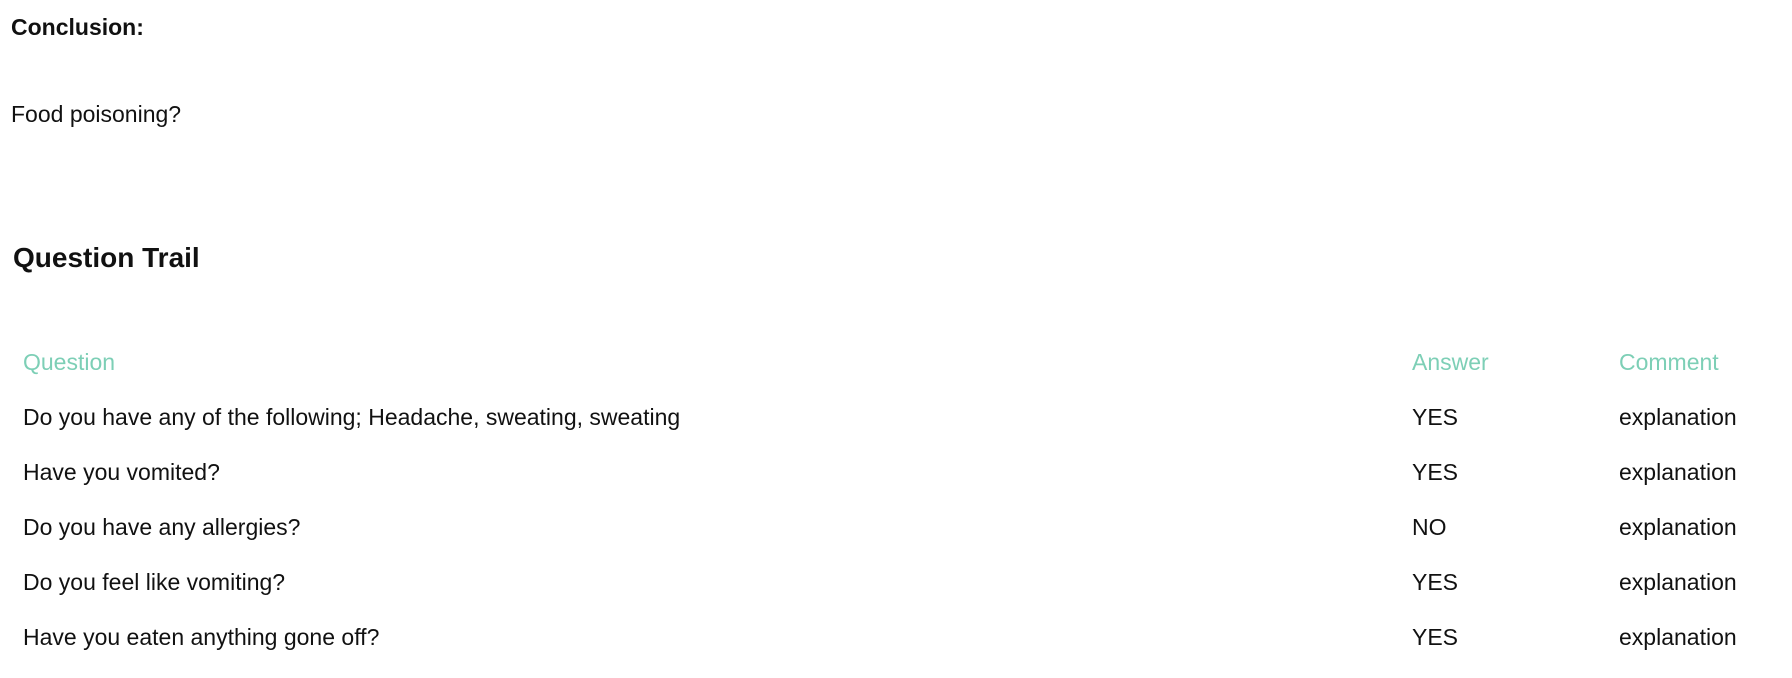 The width and height of the screenshot is (1792, 678). I want to click on question-cell: Do you have any allergies?, so click(162, 527).